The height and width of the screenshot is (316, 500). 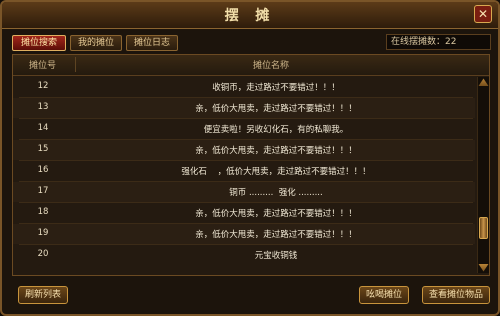 I want to click on scroll-up-arrow-icon, so click(x=483, y=82).